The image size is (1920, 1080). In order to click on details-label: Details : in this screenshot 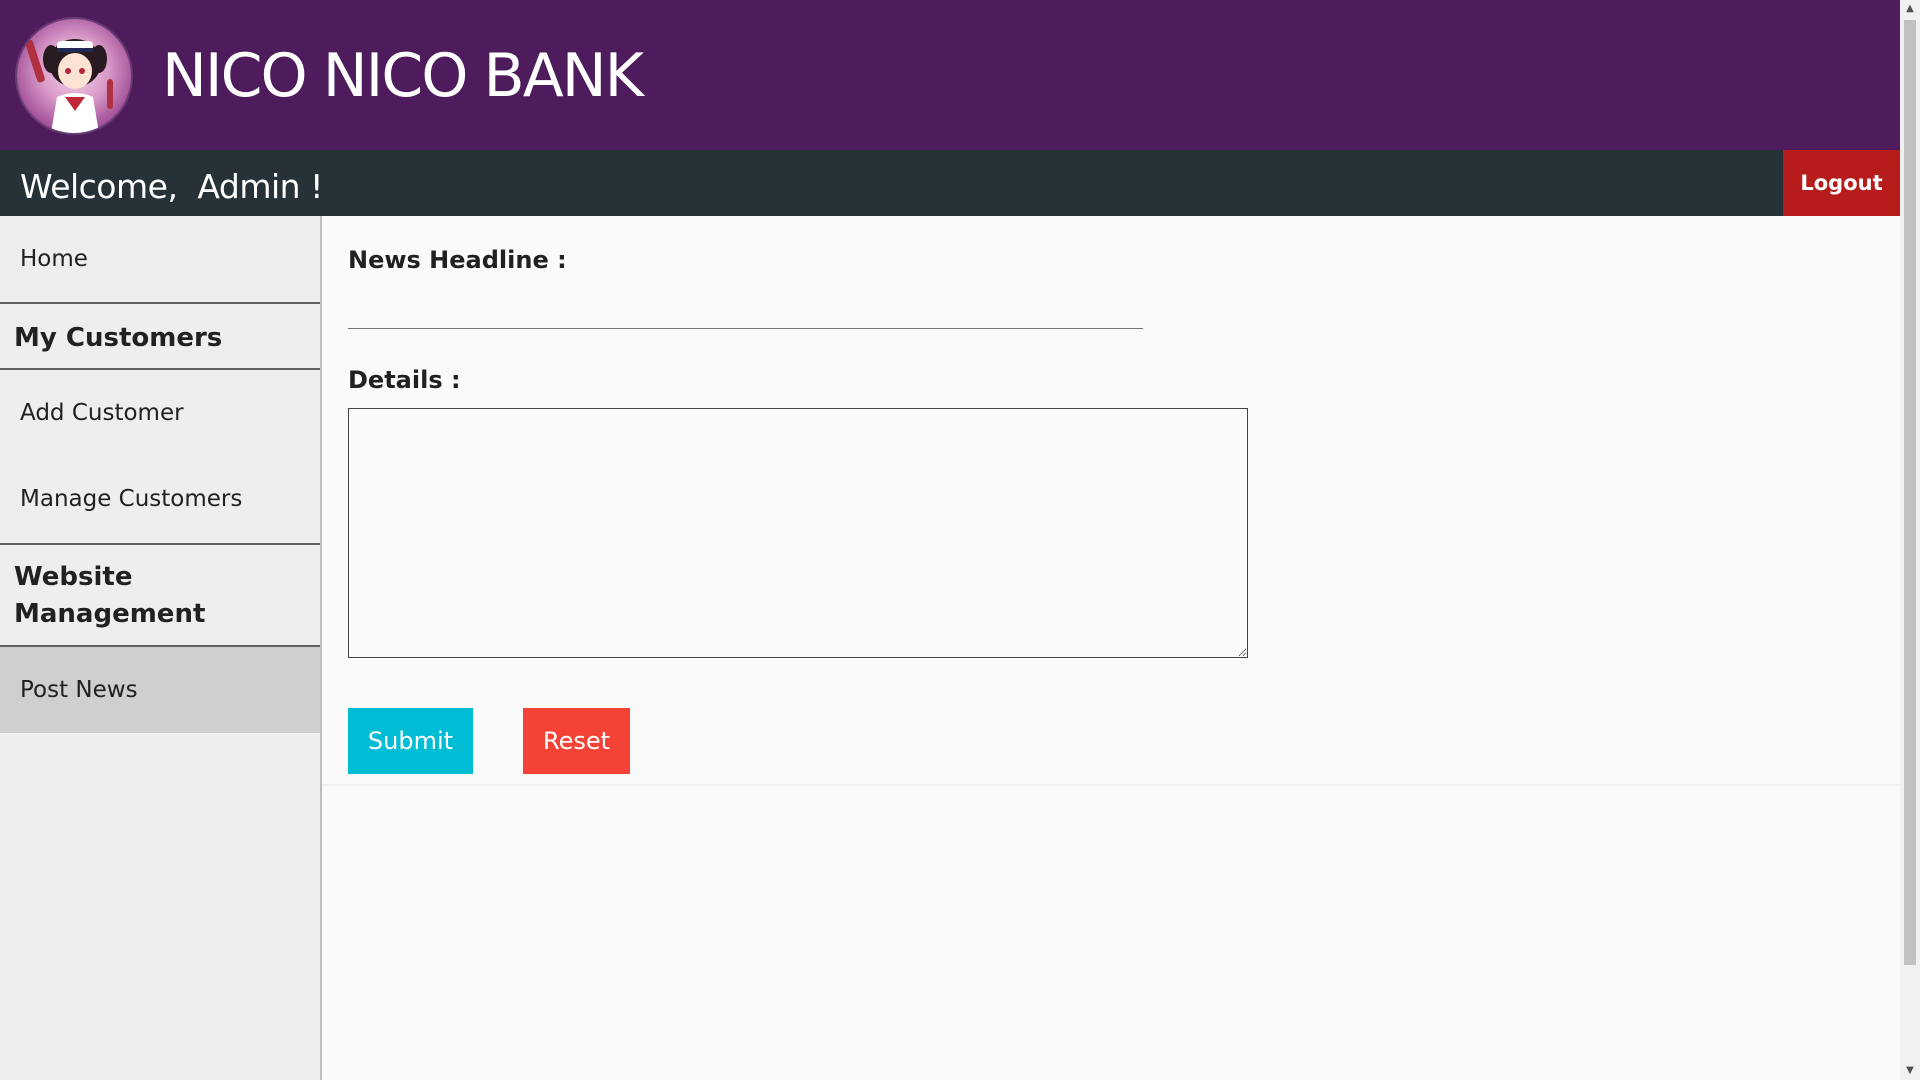, I will do `click(404, 380)`.